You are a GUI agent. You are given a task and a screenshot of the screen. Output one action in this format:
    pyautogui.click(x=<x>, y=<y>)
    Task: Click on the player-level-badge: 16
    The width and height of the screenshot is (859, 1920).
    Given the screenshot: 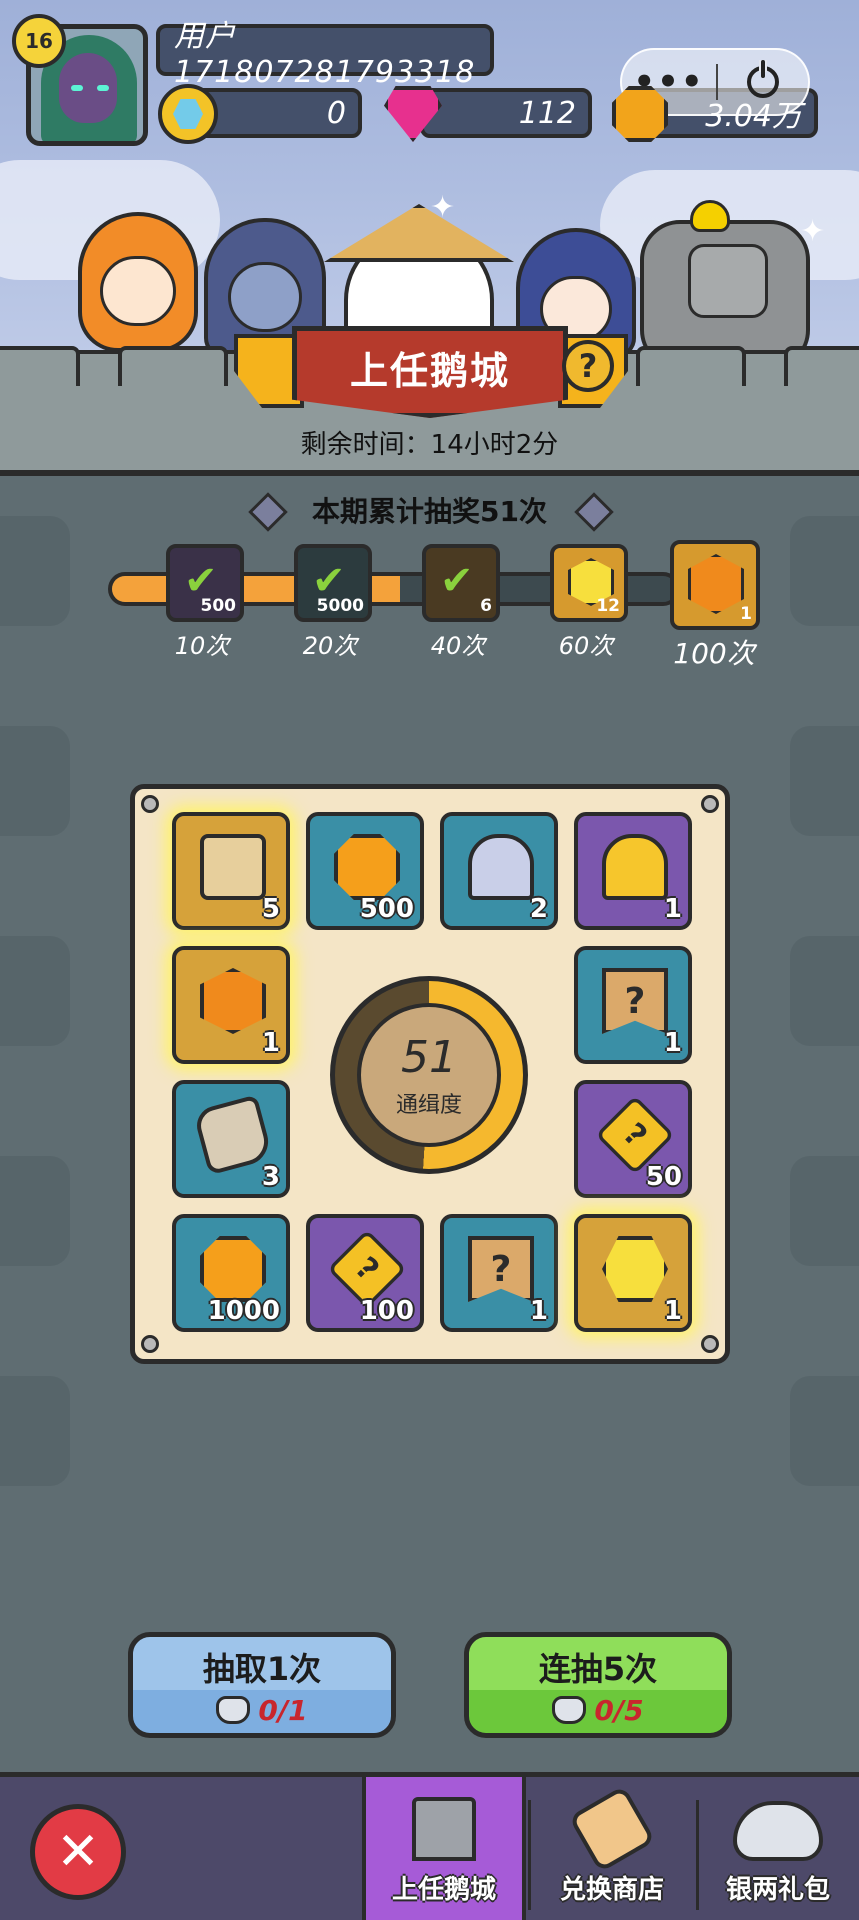 What is the action you would take?
    pyautogui.click(x=39, y=41)
    